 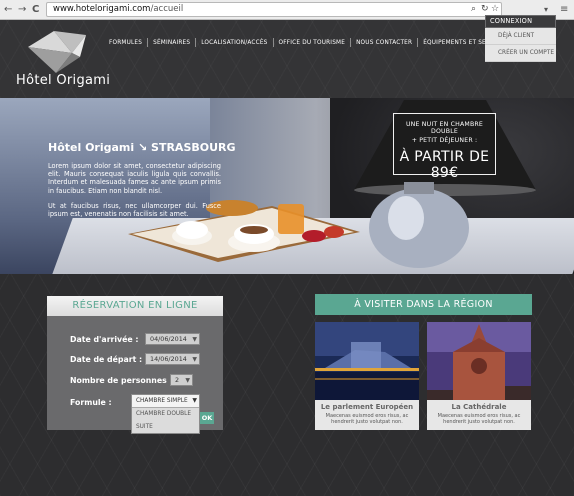 I want to click on departure-date-select: 14/06/2014 ▼, so click(x=172, y=359).